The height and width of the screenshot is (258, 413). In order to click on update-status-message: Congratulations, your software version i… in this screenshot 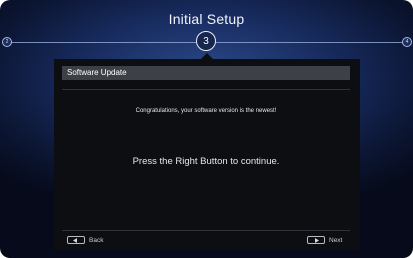, I will do `click(206, 111)`.